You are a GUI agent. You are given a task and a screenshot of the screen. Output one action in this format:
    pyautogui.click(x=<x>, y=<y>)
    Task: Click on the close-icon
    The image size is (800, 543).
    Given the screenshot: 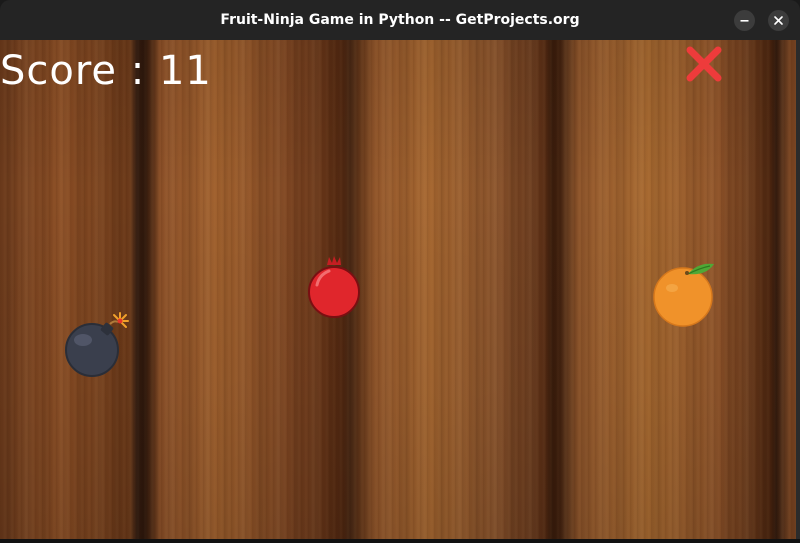 What is the action you would take?
    pyautogui.click(x=778, y=20)
    